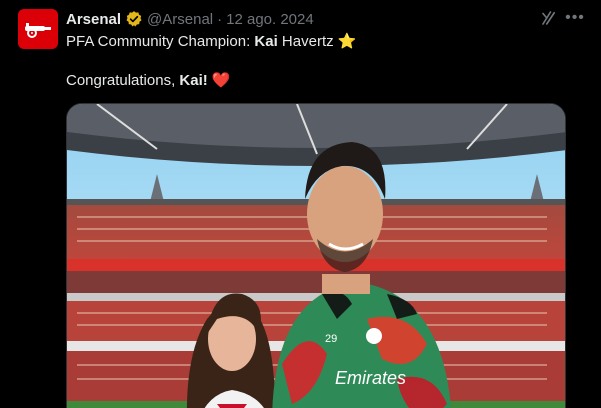 Image resolution: width=601 pixels, height=408 pixels. Describe the element at coordinates (575, 18) in the screenshot. I see `more-options-icon: •••` at that location.